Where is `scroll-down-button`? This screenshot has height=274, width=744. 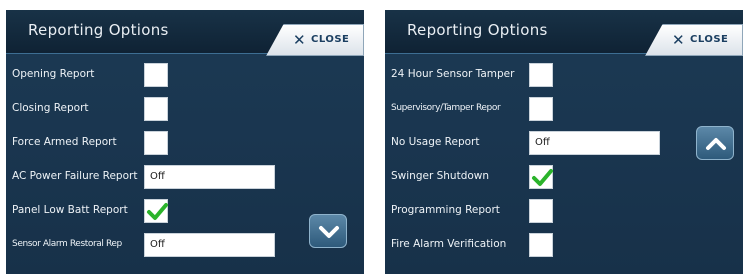 scroll-down-button is located at coordinates (328, 231).